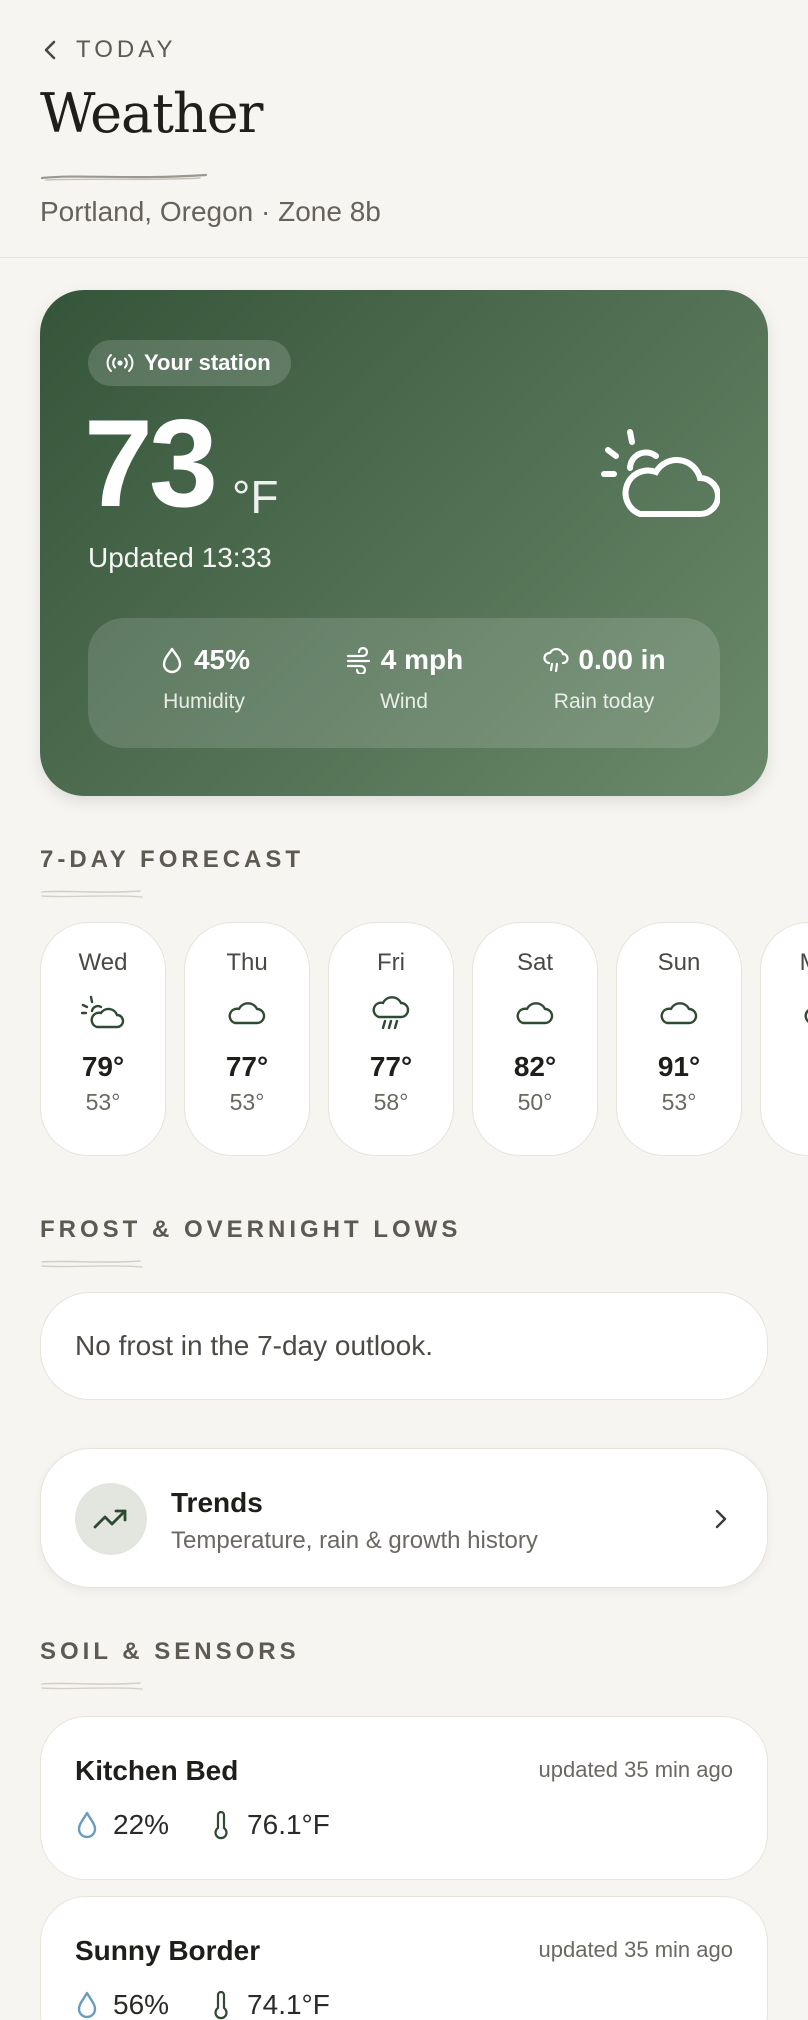 This screenshot has height=2020, width=808. I want to click on page-title: Weather, so click(151, 113).